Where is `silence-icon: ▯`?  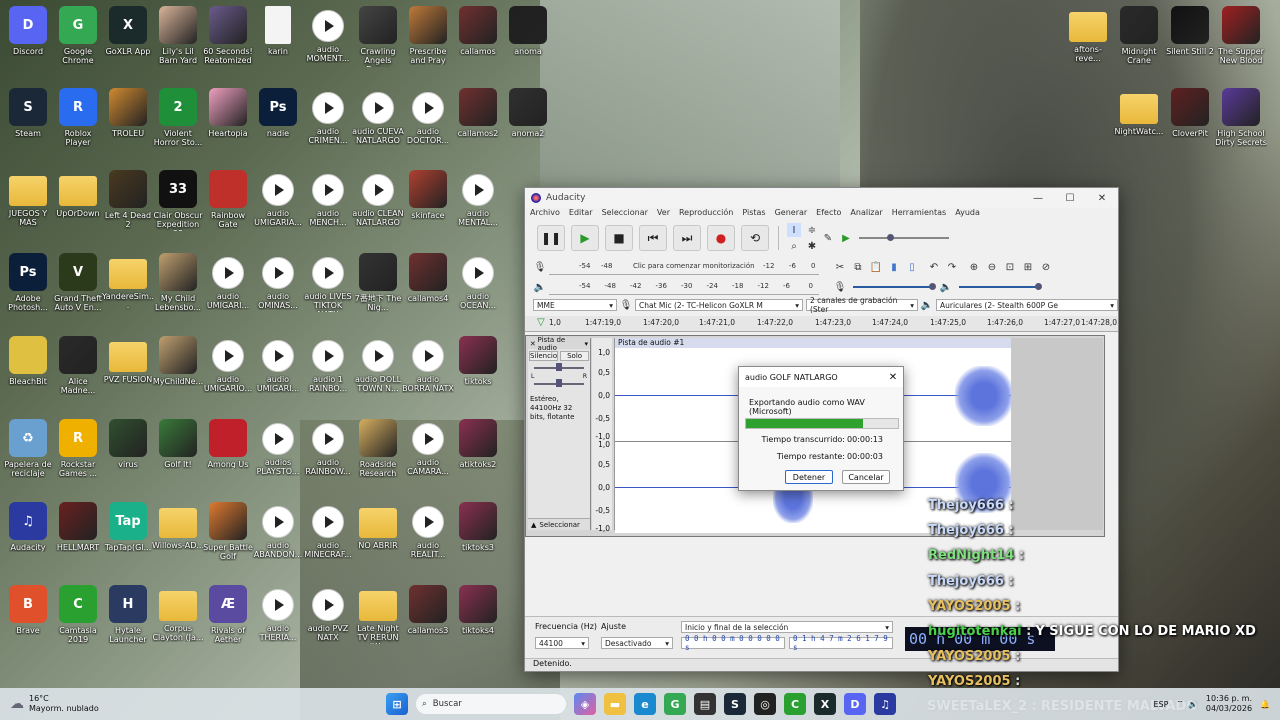 silence-icon: ▯ is located at coordinates (912, 267).